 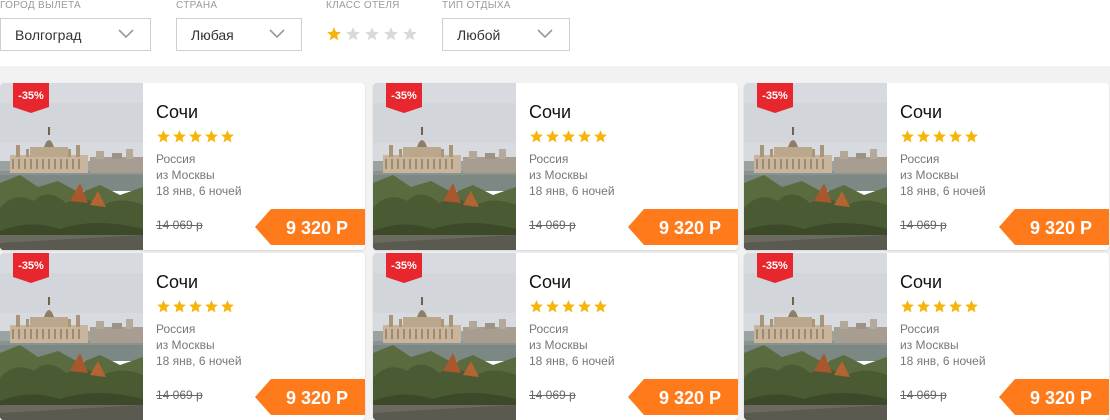 What do you see at coordinates (48, 34) in the screenshot?
I see `departure-value: Волгоград` at bounding box center [48, 34].